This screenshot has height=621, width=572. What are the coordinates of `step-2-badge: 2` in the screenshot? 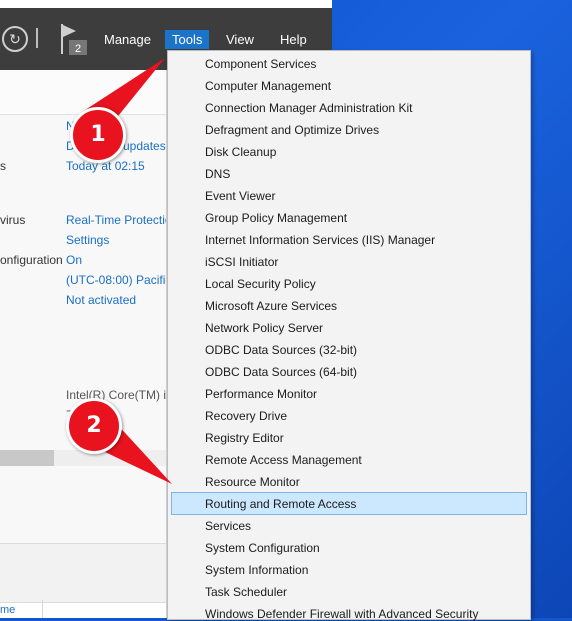 It's located at (94, 426).